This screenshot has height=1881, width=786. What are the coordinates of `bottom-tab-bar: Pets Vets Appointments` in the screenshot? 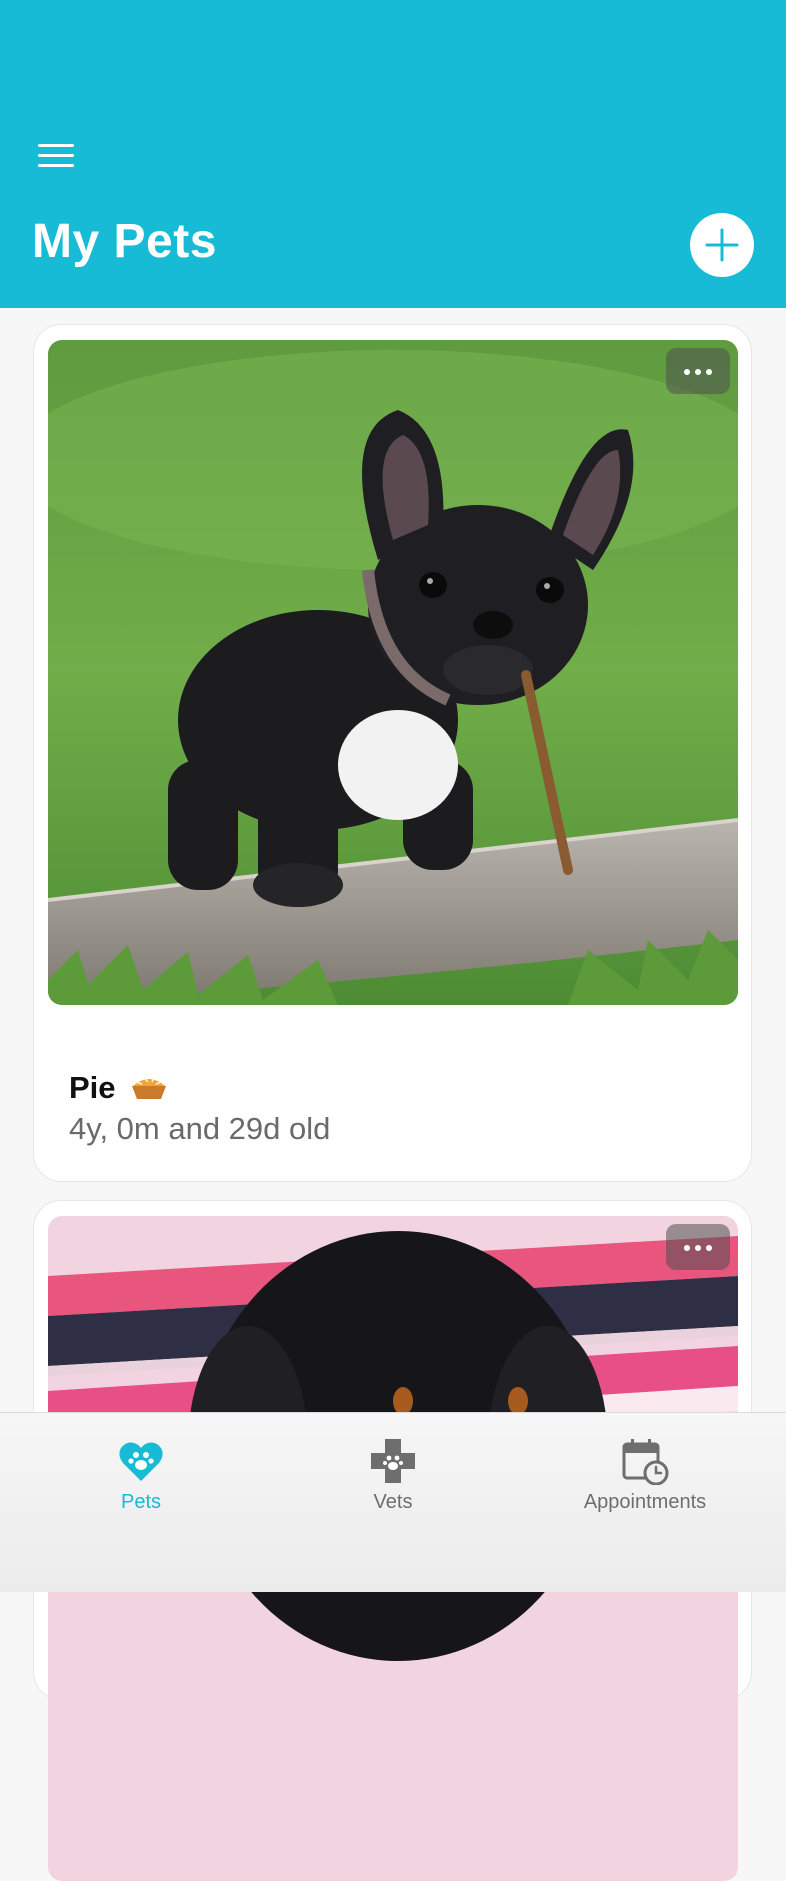 It's located at (393, 1502).